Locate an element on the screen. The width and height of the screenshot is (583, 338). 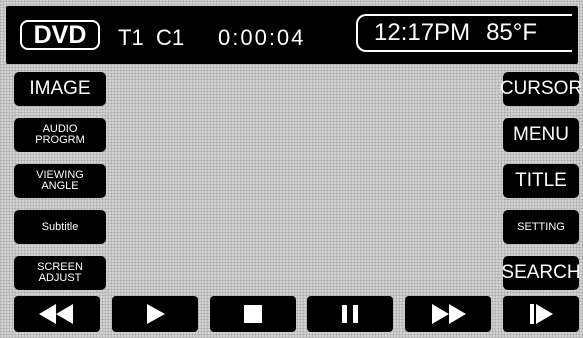
title-button: TITLE is located at coordinates (541, 181).